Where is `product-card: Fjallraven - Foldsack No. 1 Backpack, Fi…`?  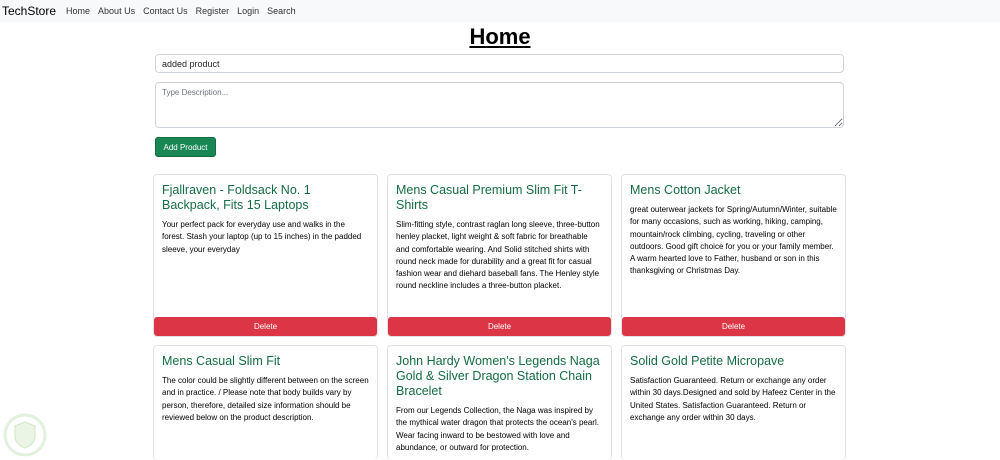 product-card: Fjallraven - Foldsack No. 1 Backpack, Fi… is located at coordinates (265, 255).